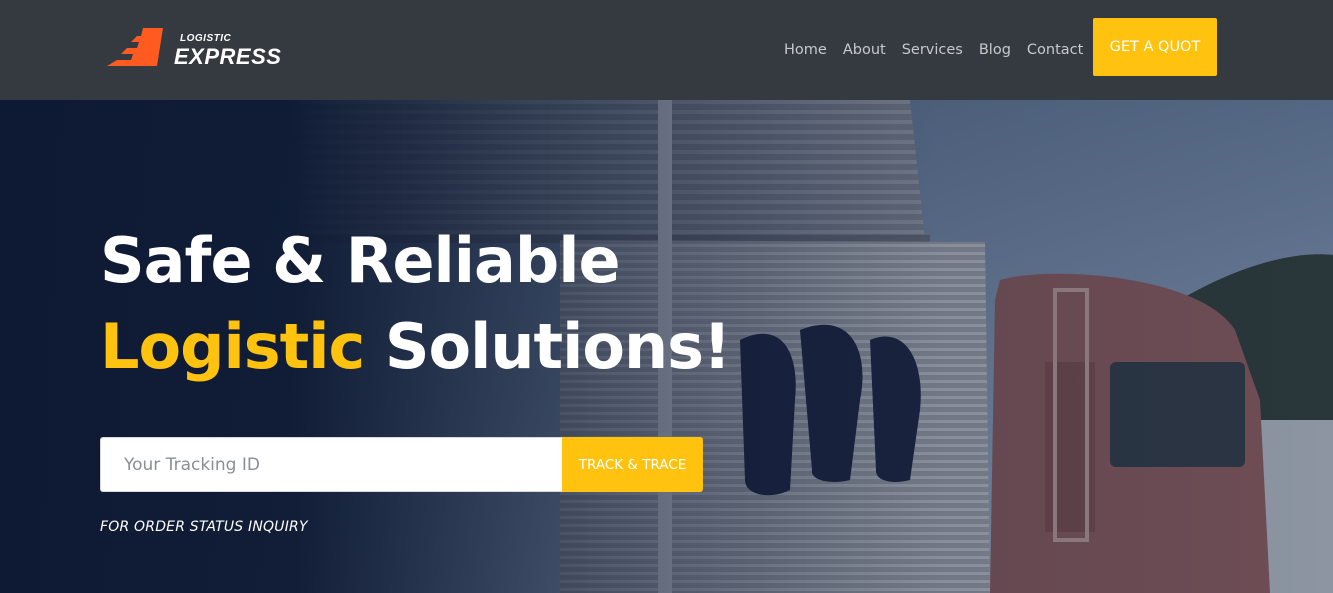 The image size is (1333, 593). I want to click on track-and-trace-button: TRACK & TRACE, so click(632, 464).